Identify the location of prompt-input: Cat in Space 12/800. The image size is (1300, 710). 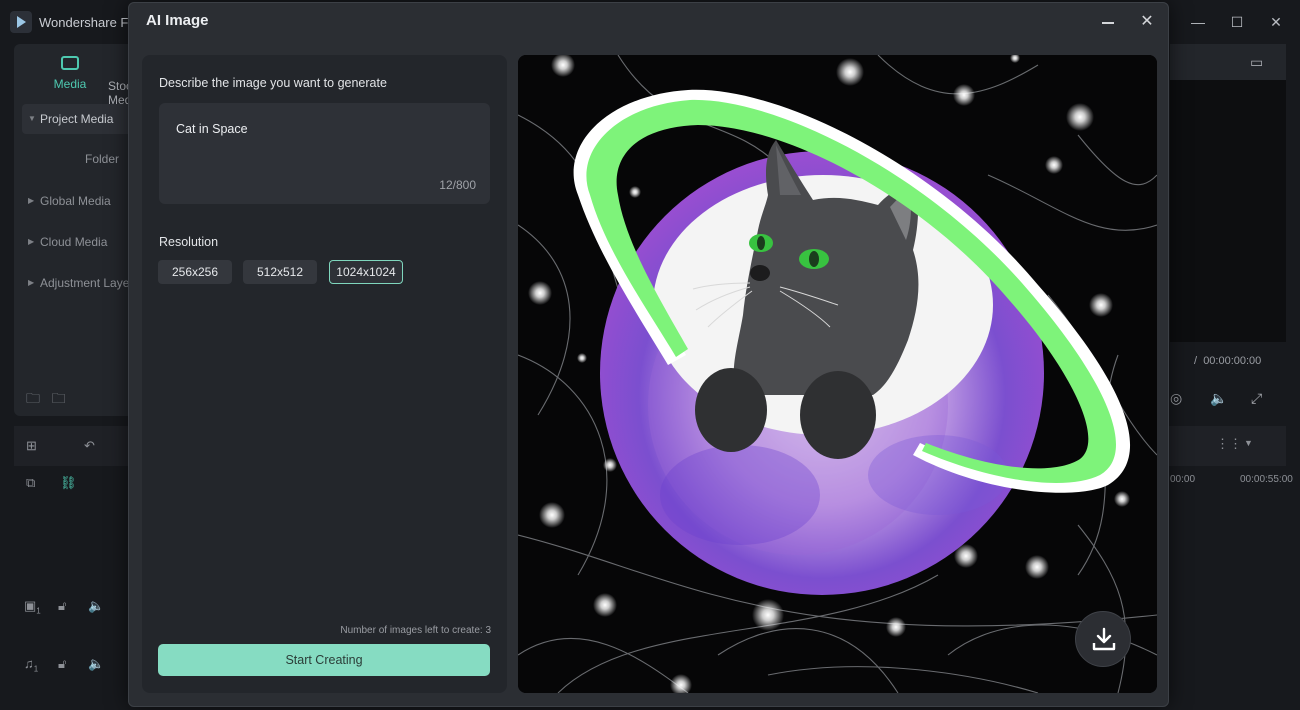
(324, 153).